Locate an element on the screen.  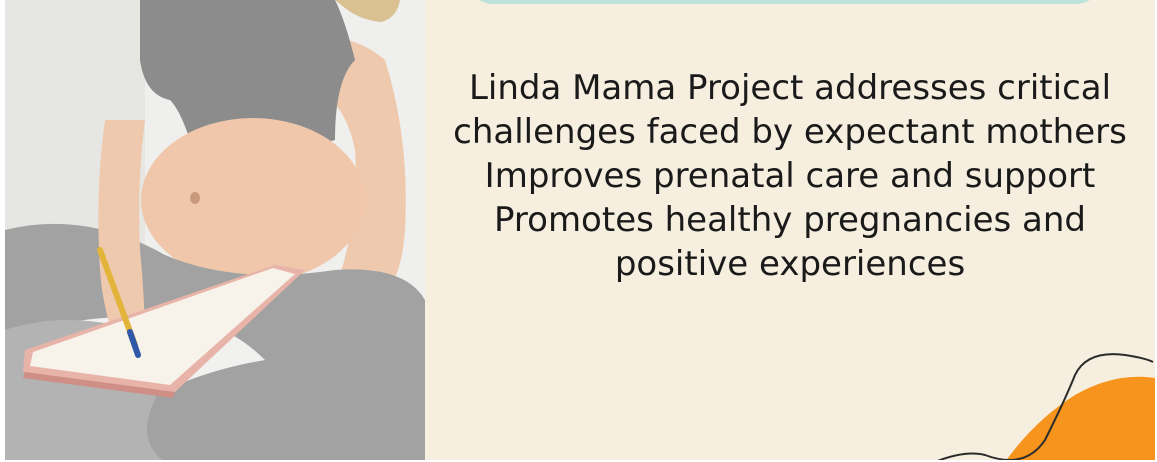
teal-header-shape is located at coordinates (784, 2).